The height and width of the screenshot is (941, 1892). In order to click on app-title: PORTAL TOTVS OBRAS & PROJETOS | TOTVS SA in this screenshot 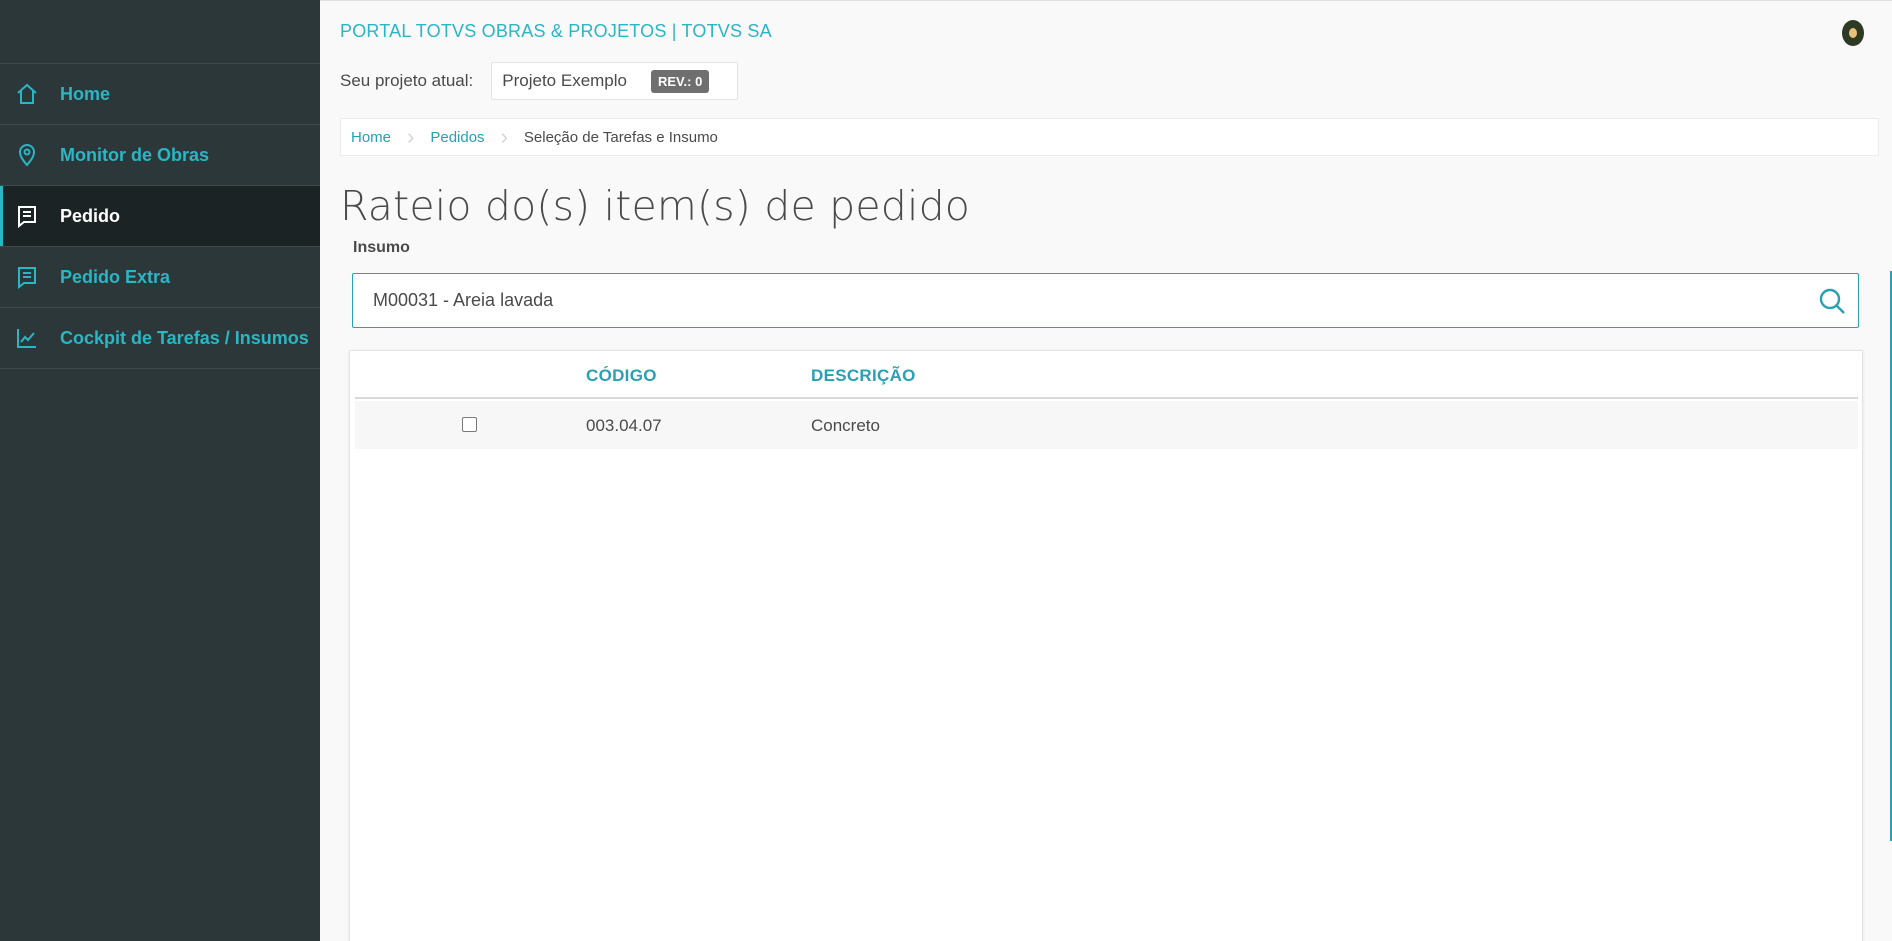, I will do `click(556, 31)`.